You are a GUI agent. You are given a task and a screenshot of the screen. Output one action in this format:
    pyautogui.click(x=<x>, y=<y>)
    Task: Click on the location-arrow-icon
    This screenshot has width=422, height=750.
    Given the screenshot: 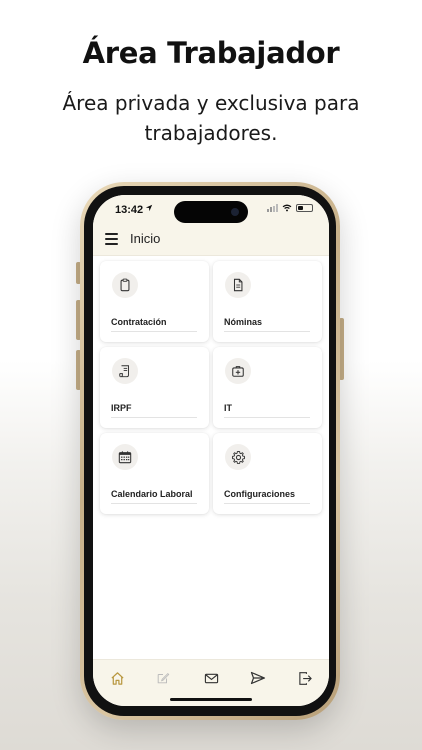 What is the action you would take?
    pyautogui.click(x=149, y=209)
    